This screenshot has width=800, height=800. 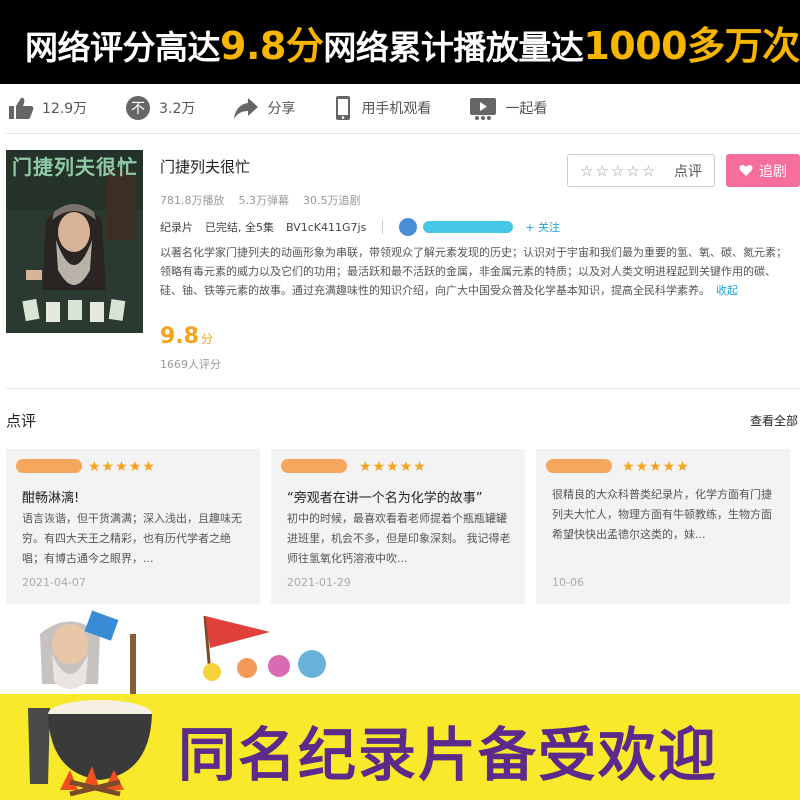 I want to click on review-date: 10-06, so click(x=568, y=582).